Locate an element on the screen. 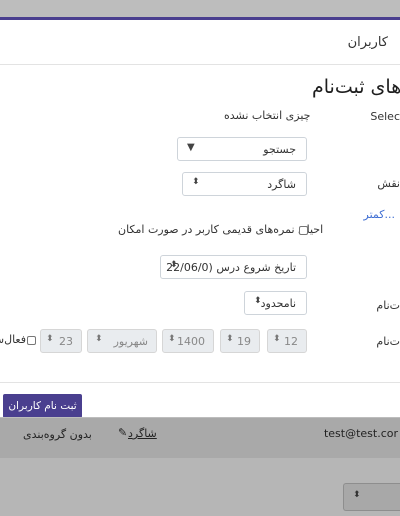  role-value: شاگرد is located at coordinates (281, 184).